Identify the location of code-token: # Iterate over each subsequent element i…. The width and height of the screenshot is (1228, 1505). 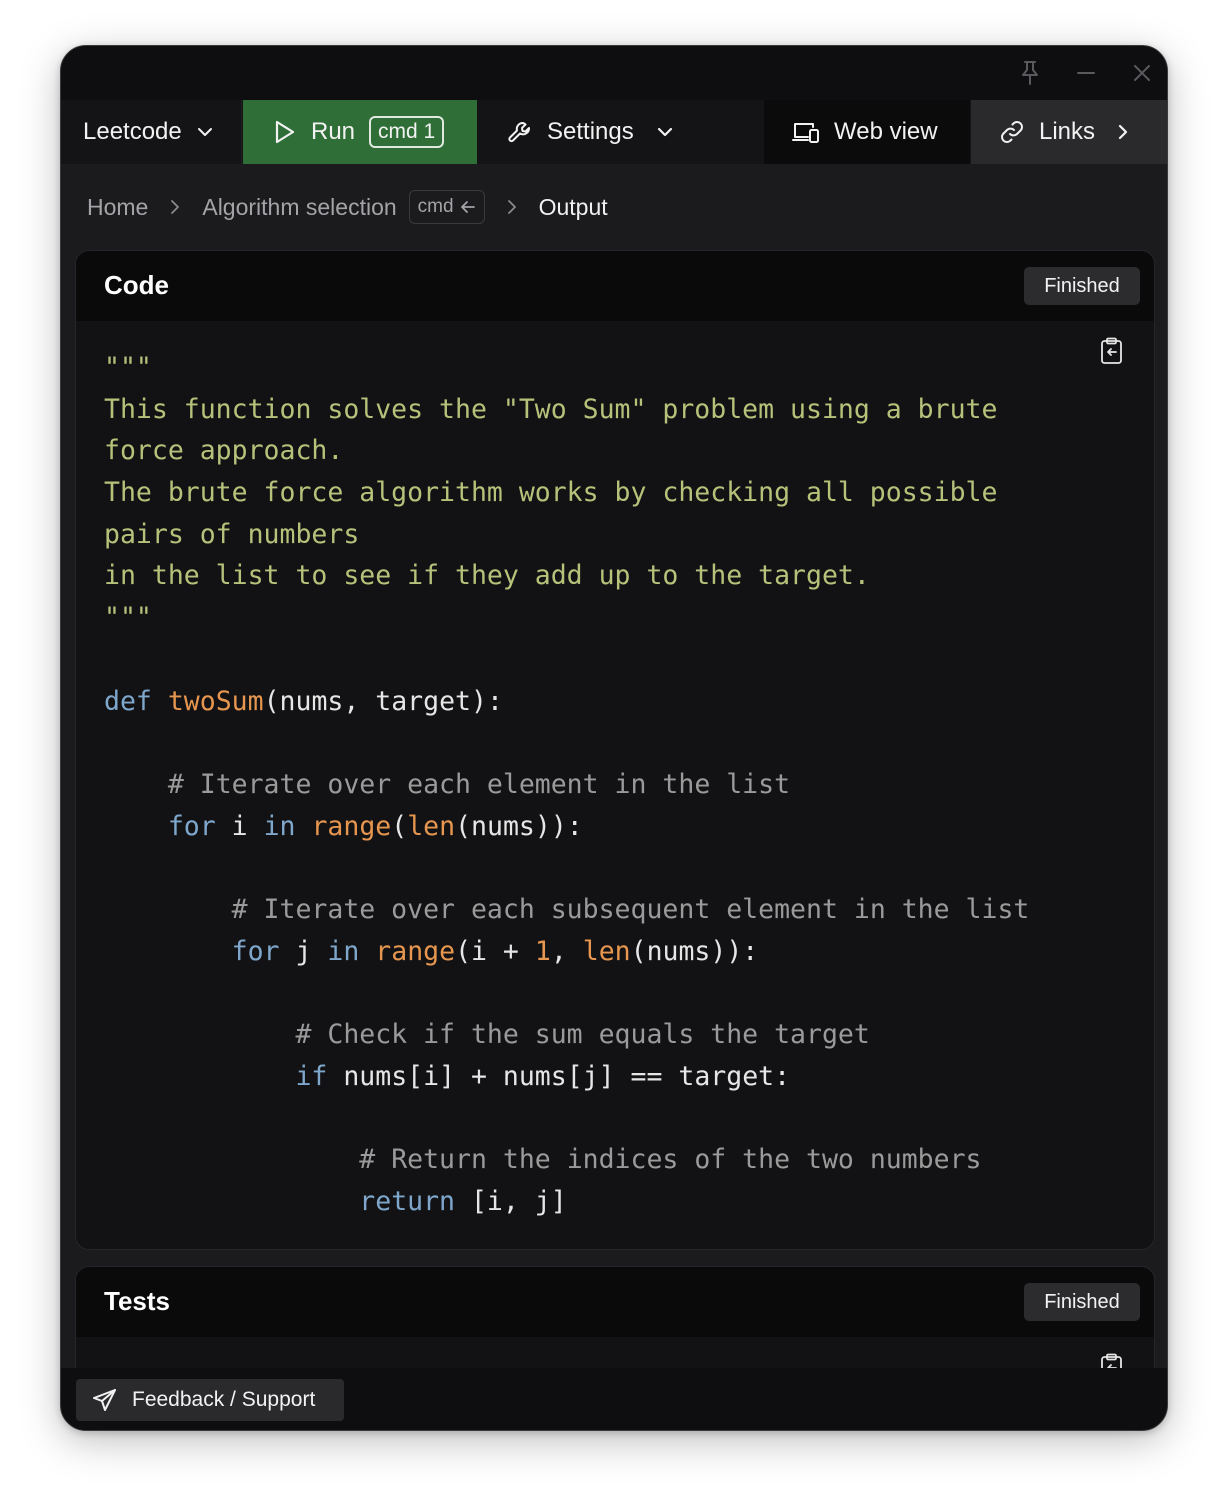
(630, 909).